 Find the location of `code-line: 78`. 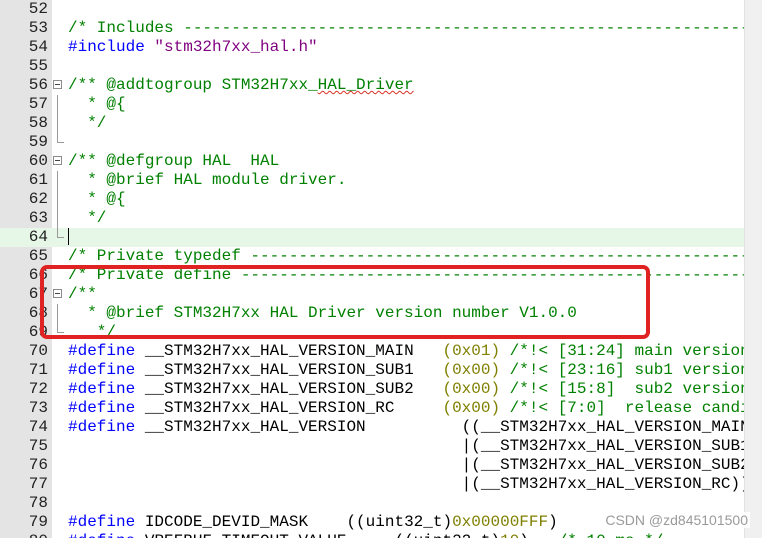

code-line: 78 is located at coordinates (372, 503).